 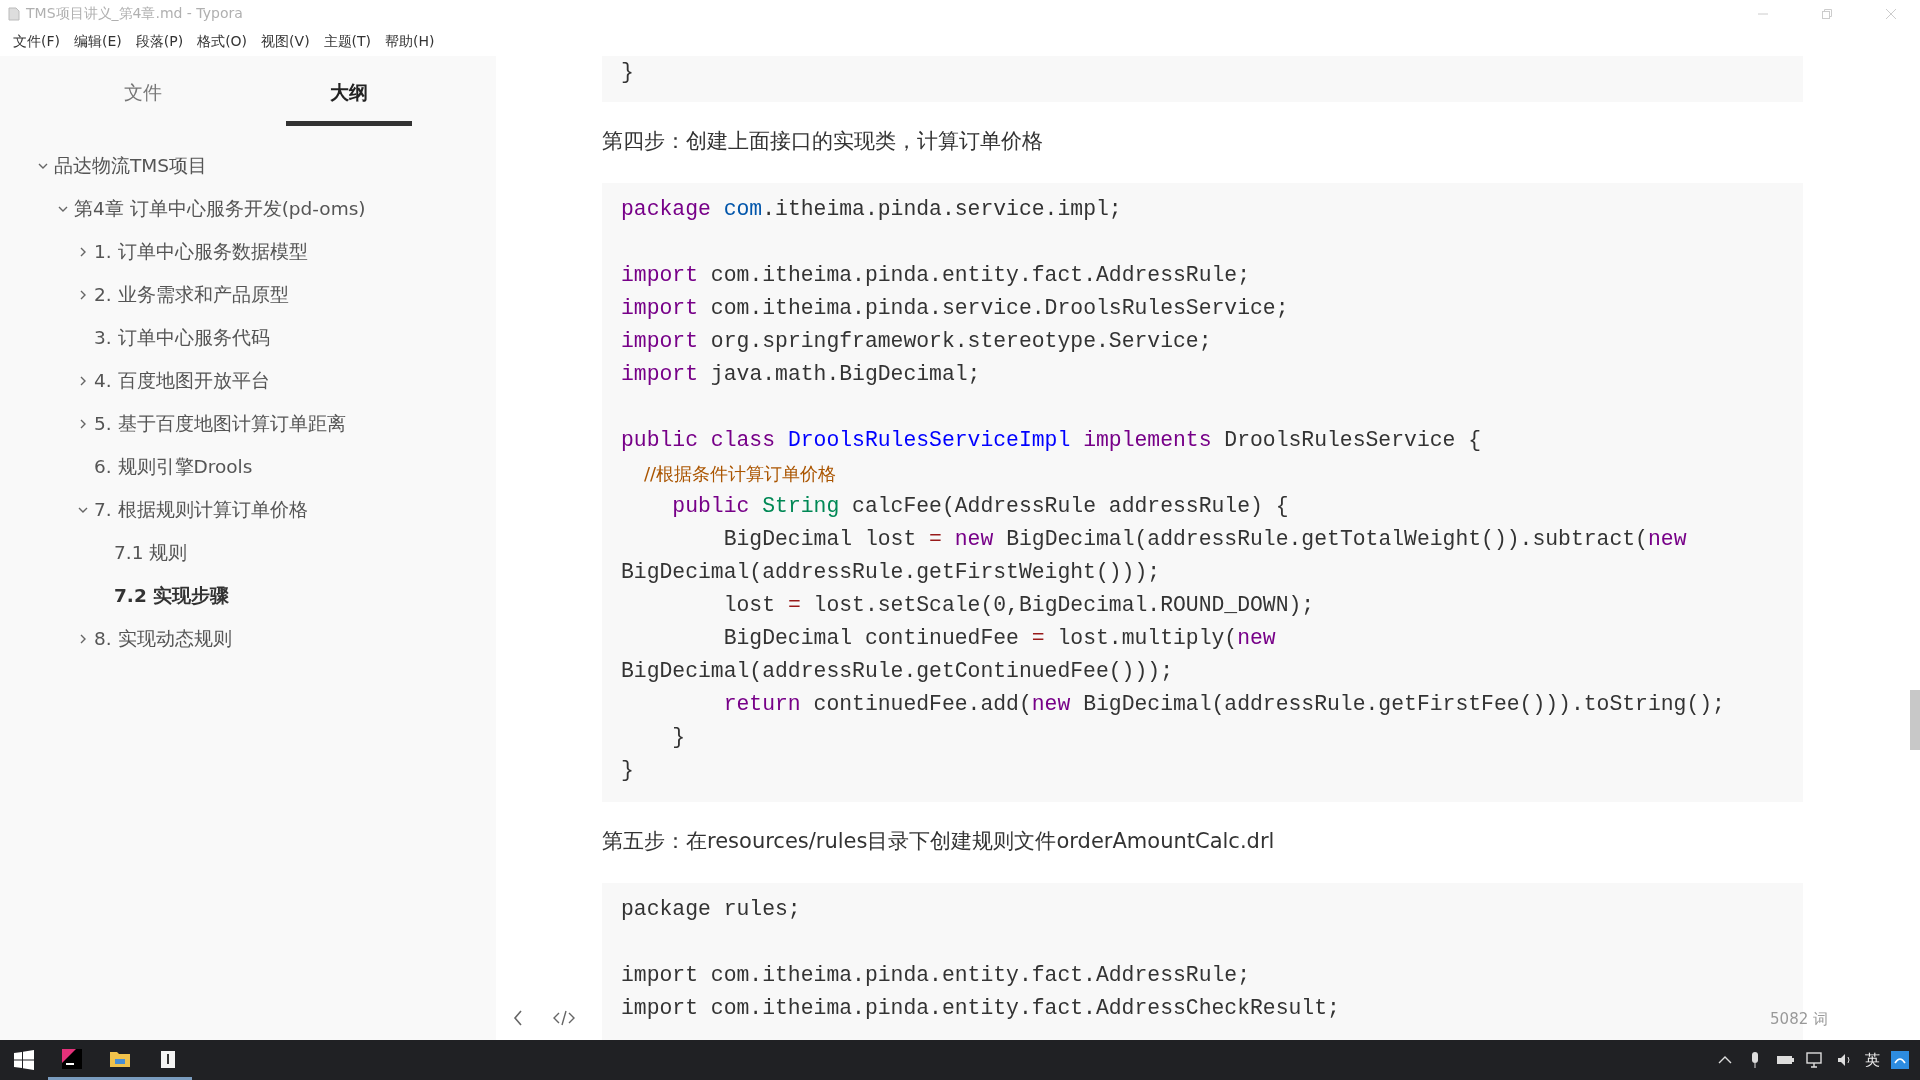 I want to click on code-line: package com.itheima.pinda.service.impl;, so click(x=871, y=209).